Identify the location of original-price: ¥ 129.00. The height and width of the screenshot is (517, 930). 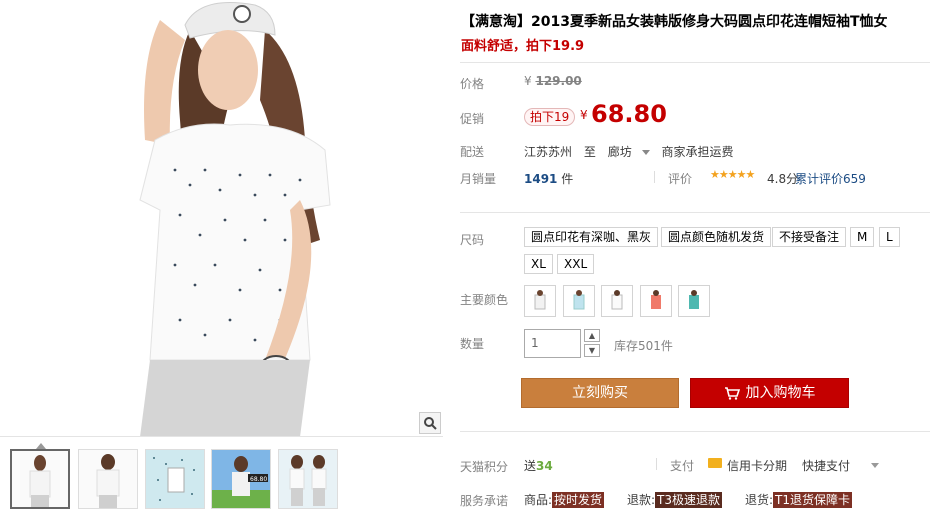
(553, 81).